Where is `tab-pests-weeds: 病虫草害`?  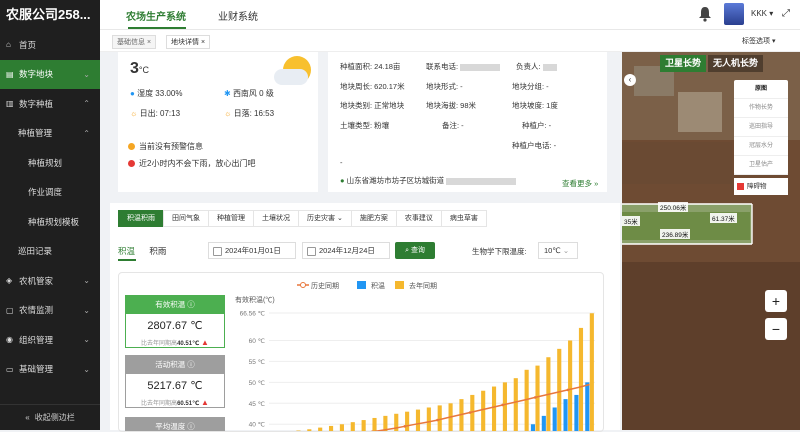
tab-pests-weeds: 病虫草害 is located at coordinates (464, 218).